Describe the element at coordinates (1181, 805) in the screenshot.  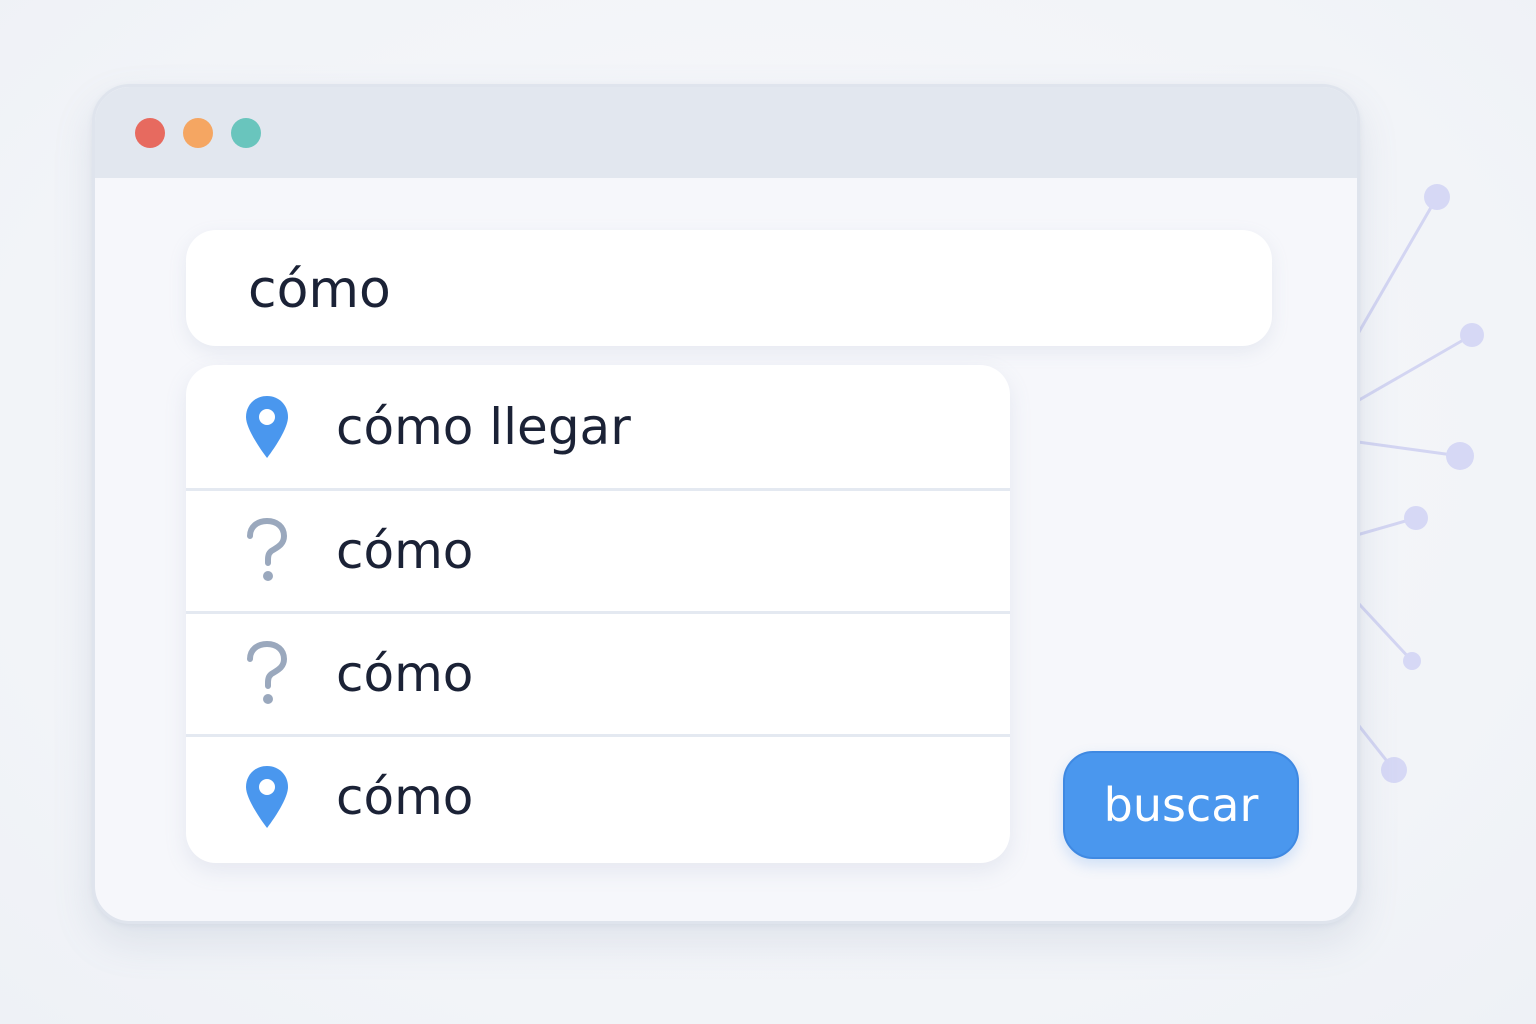
I see `search-button: buscar` at that location.